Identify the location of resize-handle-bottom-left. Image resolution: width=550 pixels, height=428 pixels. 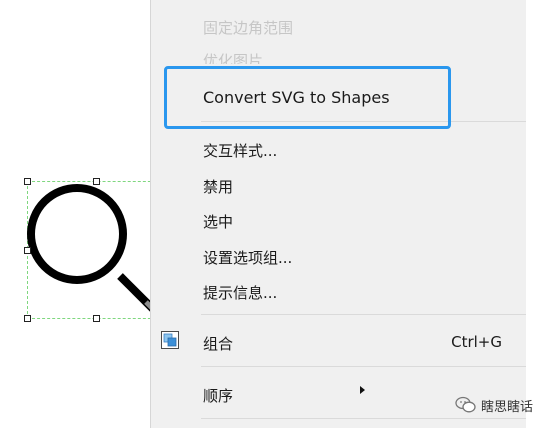
(27, 318).